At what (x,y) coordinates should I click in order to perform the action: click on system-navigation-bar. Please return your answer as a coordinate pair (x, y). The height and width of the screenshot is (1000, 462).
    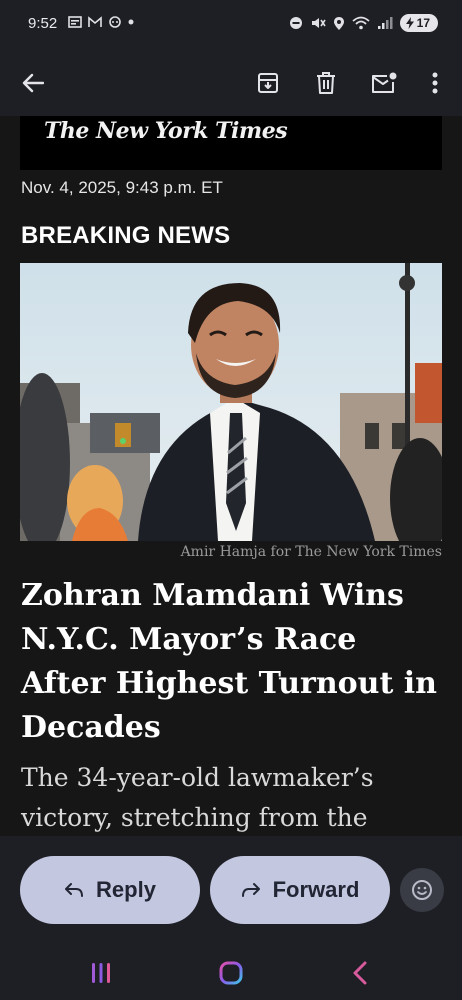
    Looking at the image, I should click on (231, 971).